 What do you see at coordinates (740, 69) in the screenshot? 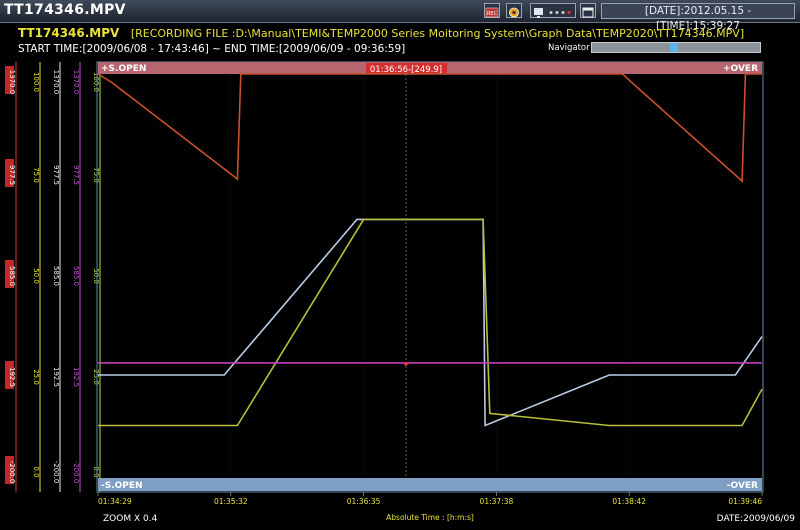
I see `top-right-label: +OVER` at bounding box center [740, 69].